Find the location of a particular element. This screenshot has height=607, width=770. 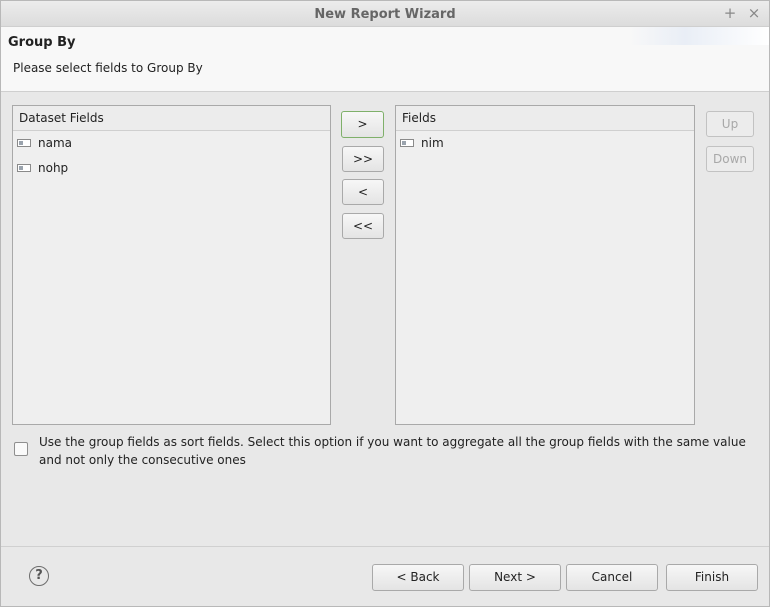

list-item: nohp is located at coordinates (171, 168).